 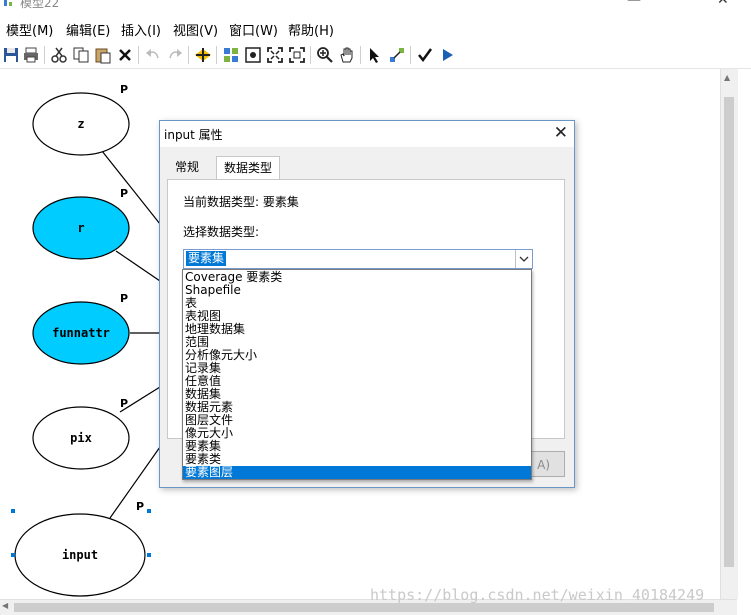 What do you see at coordinates (357, 355) in the screenshot?
I see `dropdown-option: 分析像元大小` at bounding box center [357, 355].